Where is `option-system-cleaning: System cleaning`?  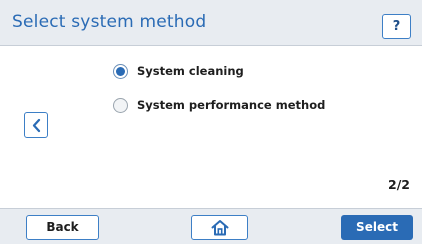 option-system-cleaning: System cleaning is located at coordinates (178, 71).